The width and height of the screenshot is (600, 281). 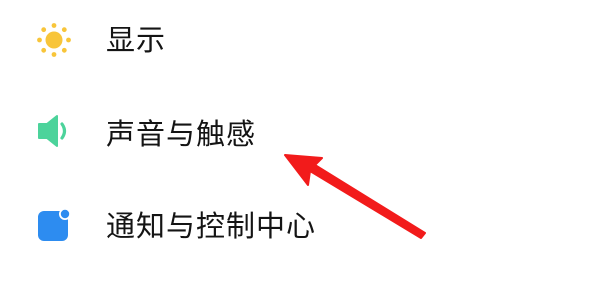 What do you see at coordinates (54, 225) in the screenshot?
I see `notification-icon` at bounding box center [54, 225].